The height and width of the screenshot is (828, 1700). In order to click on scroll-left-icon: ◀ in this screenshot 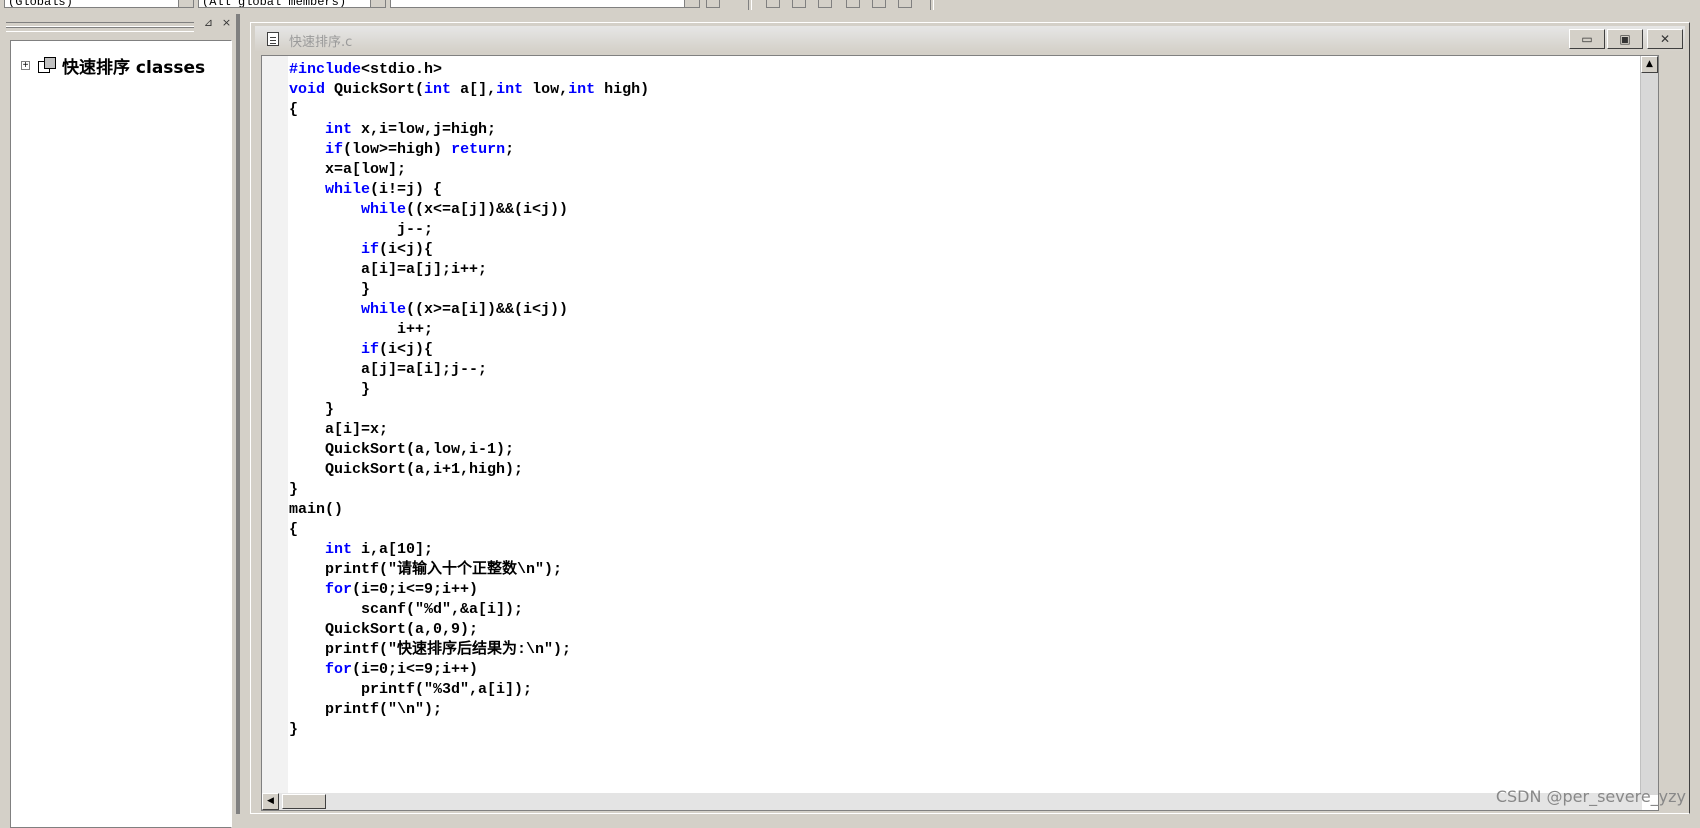, I will do `click(270, 801)`.